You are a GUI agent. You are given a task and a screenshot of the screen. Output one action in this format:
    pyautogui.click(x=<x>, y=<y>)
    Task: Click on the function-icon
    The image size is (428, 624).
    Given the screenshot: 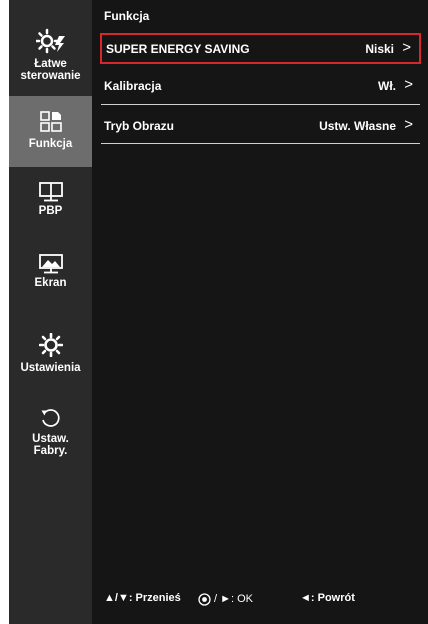 What is the action you would take?
    pyautogui.click(x=50, y=121)
    